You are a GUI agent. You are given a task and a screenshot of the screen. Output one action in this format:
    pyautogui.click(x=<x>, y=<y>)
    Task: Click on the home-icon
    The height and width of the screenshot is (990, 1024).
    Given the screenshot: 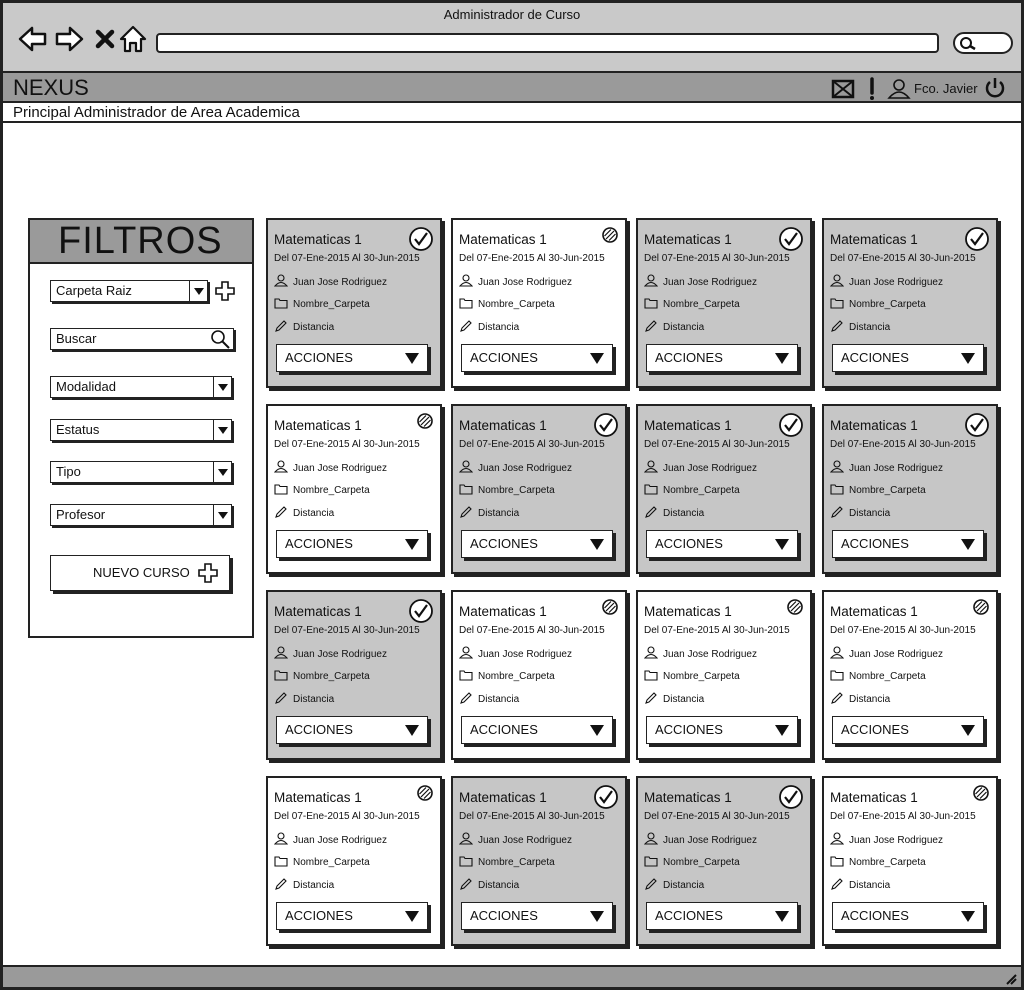 What is the action you would take?
    pyautogui.click(x=133, y=39)
    